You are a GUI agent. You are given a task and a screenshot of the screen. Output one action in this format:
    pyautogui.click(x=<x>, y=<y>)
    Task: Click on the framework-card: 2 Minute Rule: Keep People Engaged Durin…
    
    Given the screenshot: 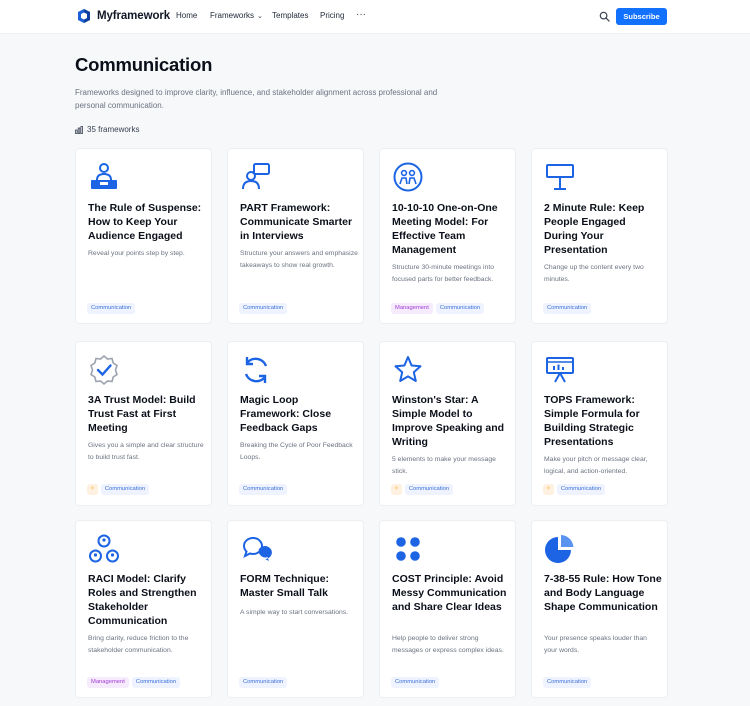 What is the action you would take?
    pyautogui.click(x=599, y=236)
    